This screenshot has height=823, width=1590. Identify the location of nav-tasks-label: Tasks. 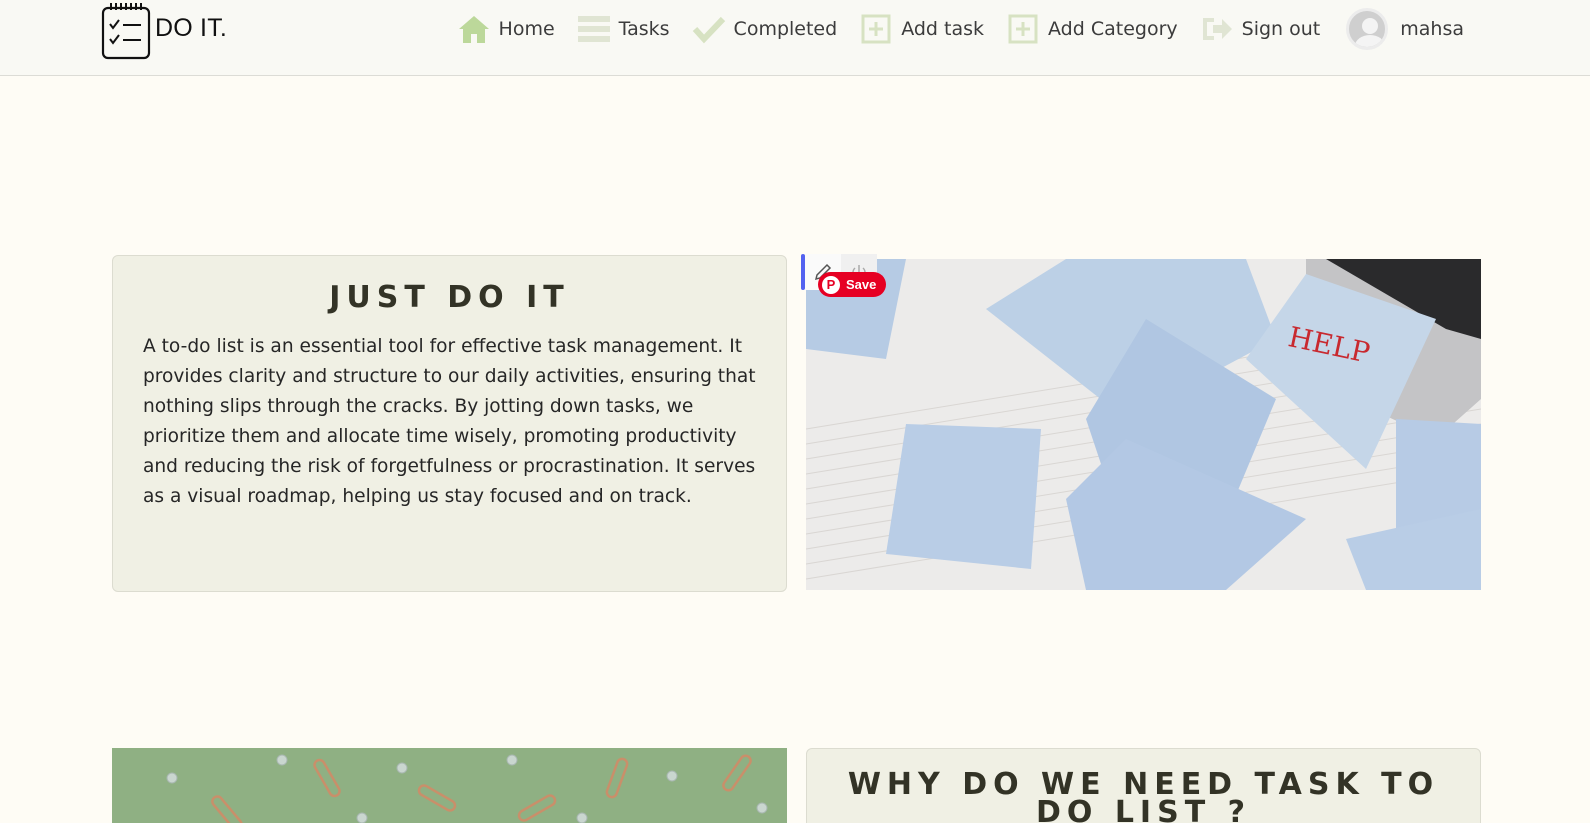
(644, 29).